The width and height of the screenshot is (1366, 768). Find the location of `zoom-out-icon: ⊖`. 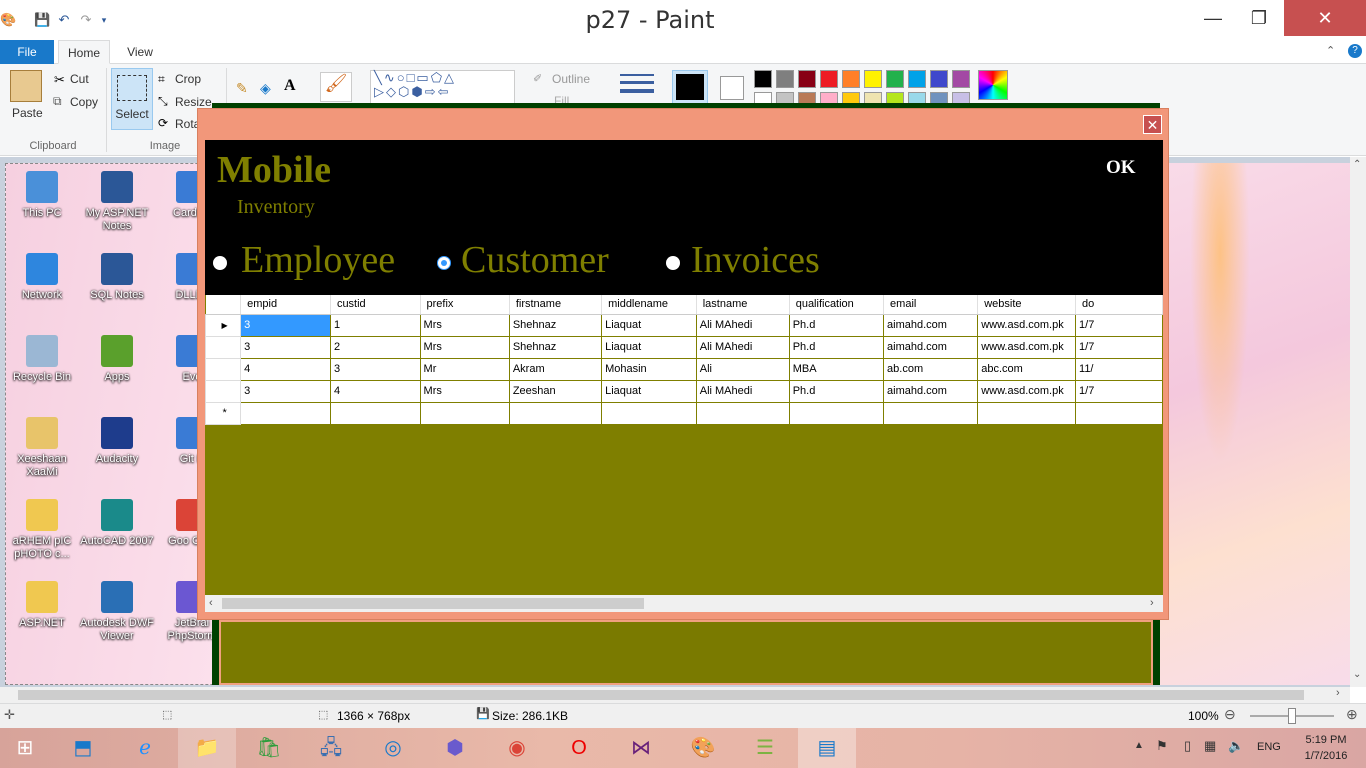

zoom-out-icon: ⊖ is located at coordinates (1230, 714).